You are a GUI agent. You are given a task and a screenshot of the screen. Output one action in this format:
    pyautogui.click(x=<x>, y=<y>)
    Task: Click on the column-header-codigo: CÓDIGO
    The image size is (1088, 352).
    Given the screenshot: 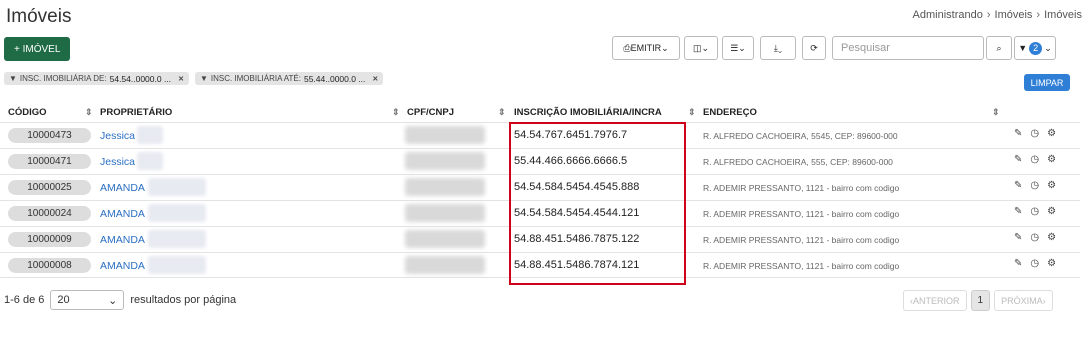 What is the action you would take?
    pyautogui.click(x=27, y=112)
    